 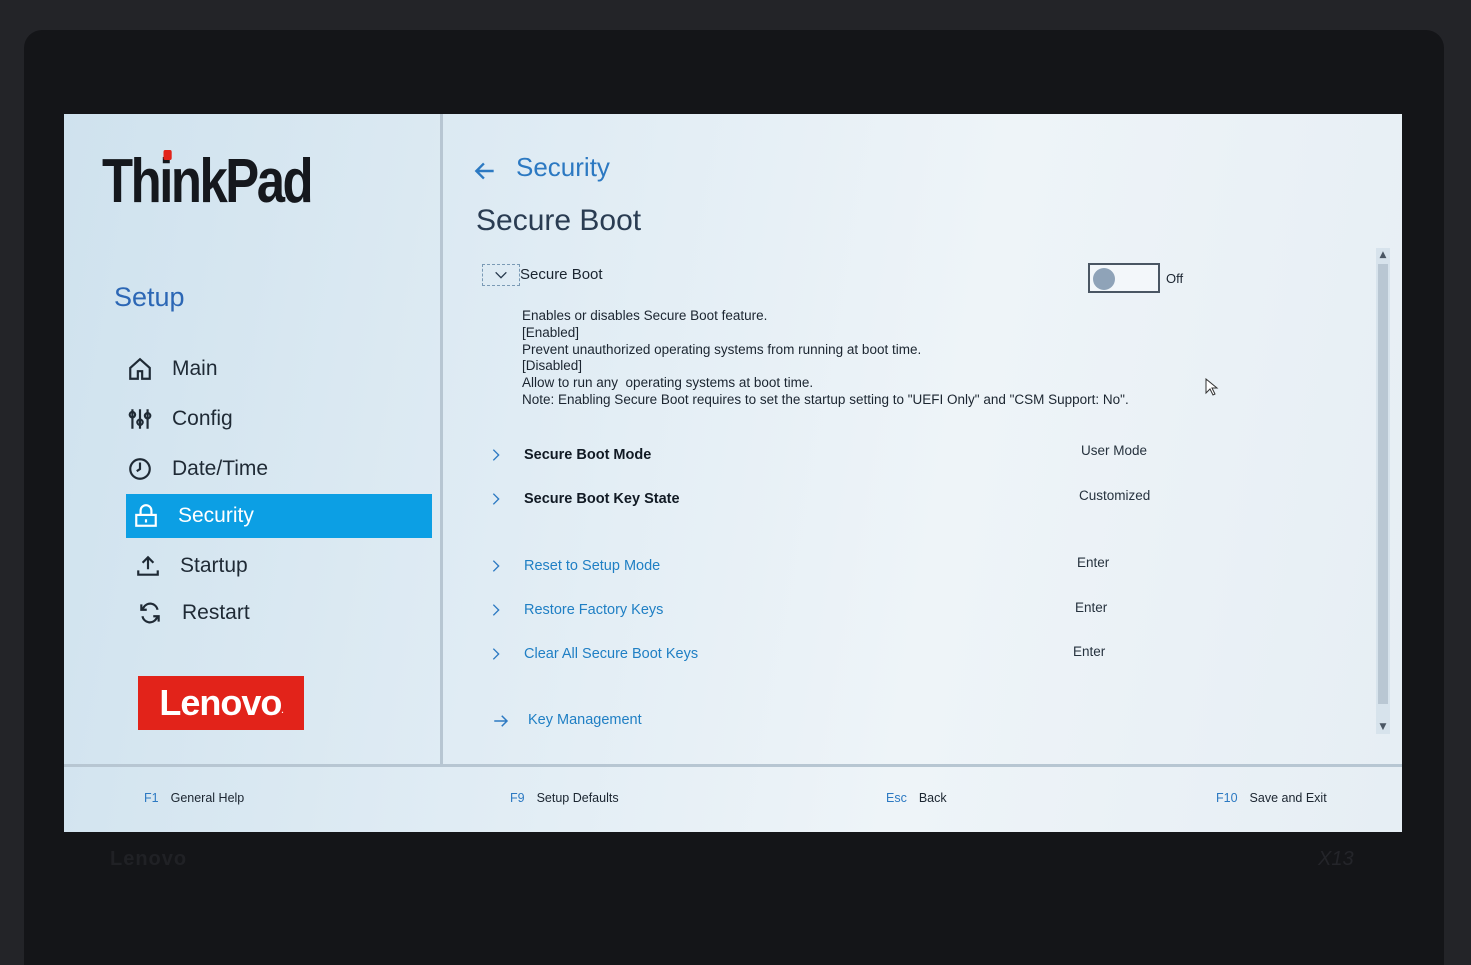 I want to click on clear-all-secure-boot-keys-row: Clear All Secure Boot Keys, so click(x=593, y=654).